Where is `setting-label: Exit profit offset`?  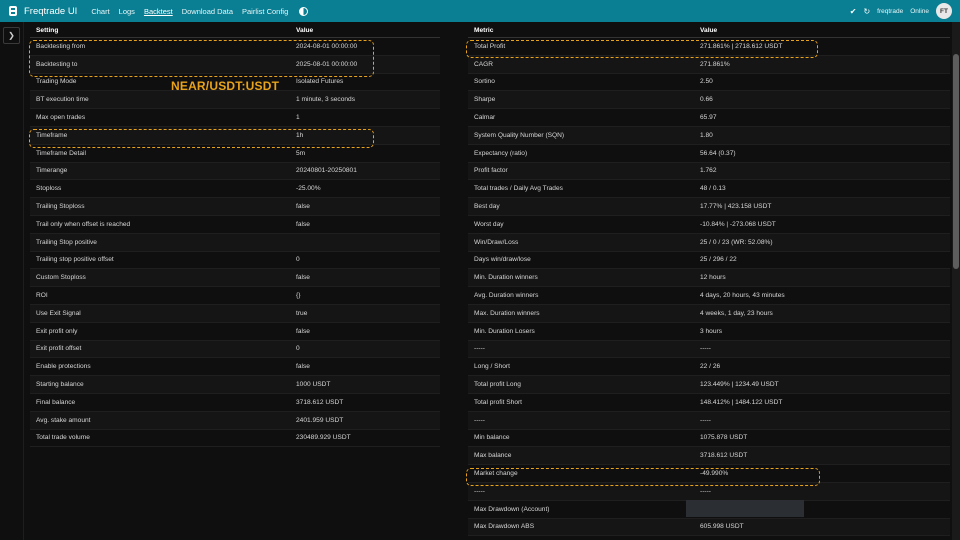 setting-label: Exit profit offset is located at coordinates (59, 349).